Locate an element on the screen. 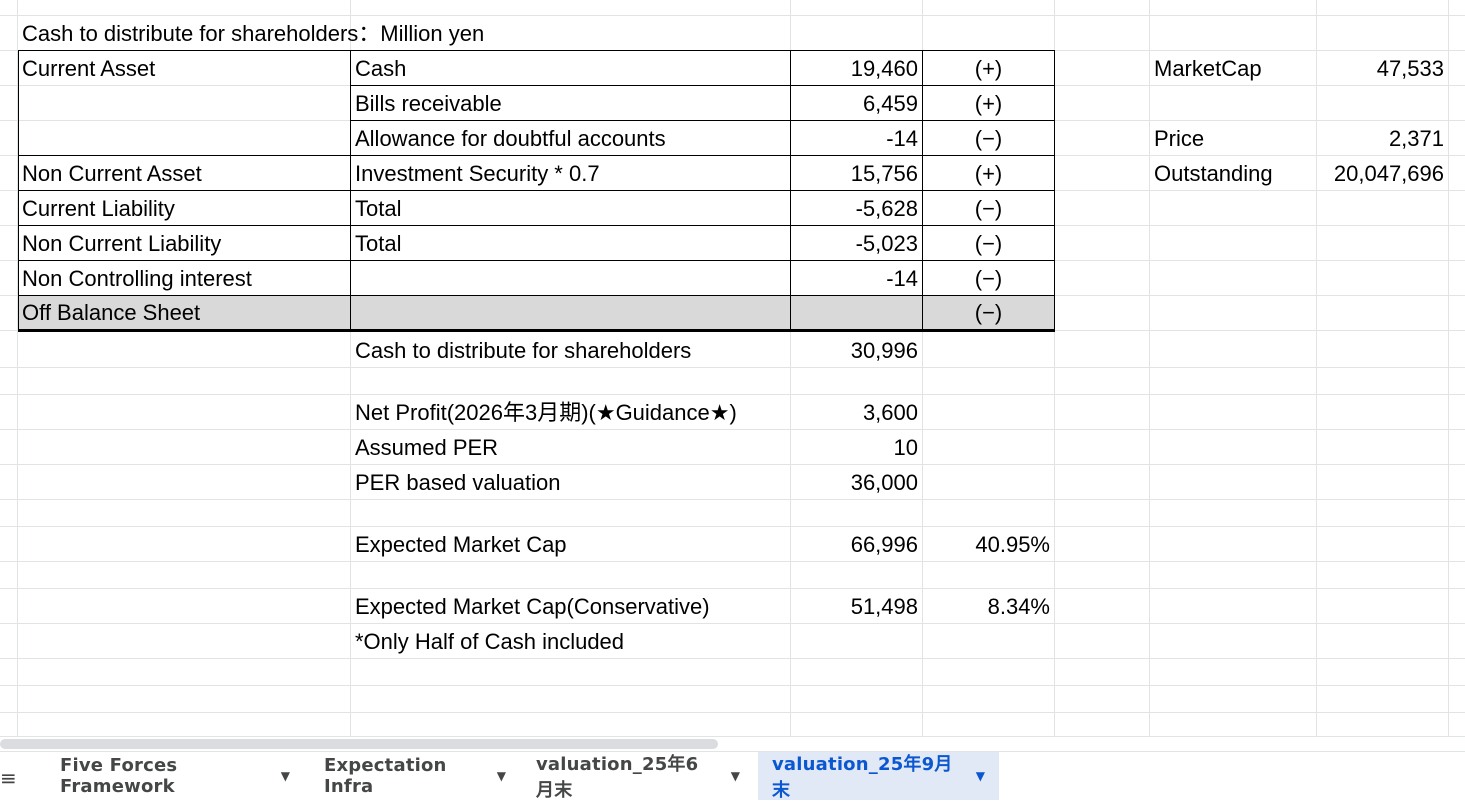  value-cell: -5,628 is located at coordinates (854, 209).